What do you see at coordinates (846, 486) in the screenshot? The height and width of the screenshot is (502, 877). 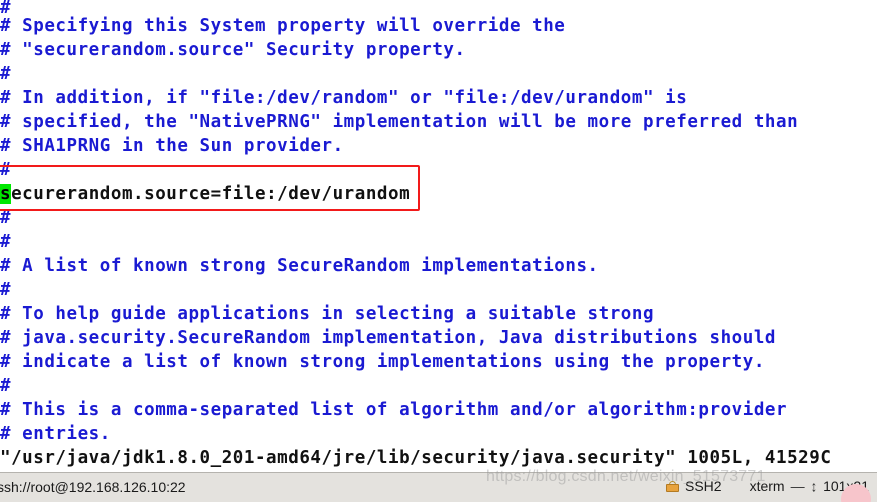 I see `status-dimensions-label: 101x21` at bounding box center [846, 486].